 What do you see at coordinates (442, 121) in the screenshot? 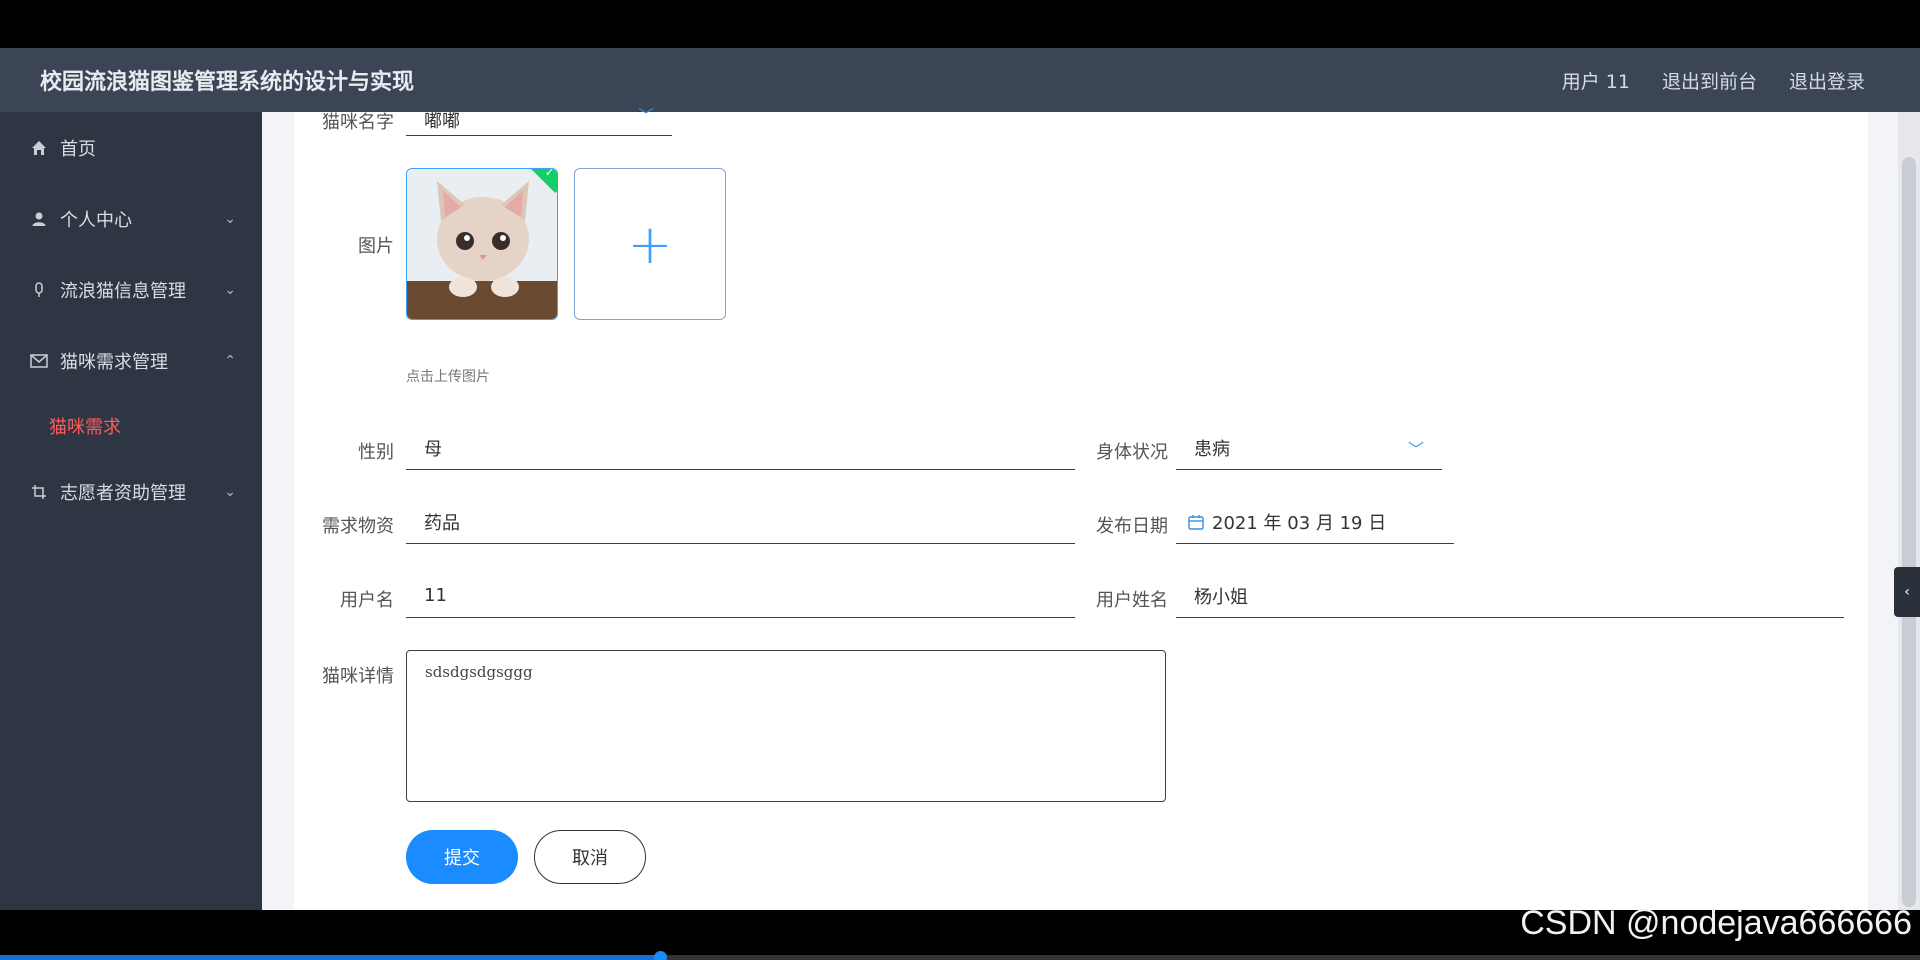
I see `cat-name-value: 嘟嘟` at bounding box center [442, 121].